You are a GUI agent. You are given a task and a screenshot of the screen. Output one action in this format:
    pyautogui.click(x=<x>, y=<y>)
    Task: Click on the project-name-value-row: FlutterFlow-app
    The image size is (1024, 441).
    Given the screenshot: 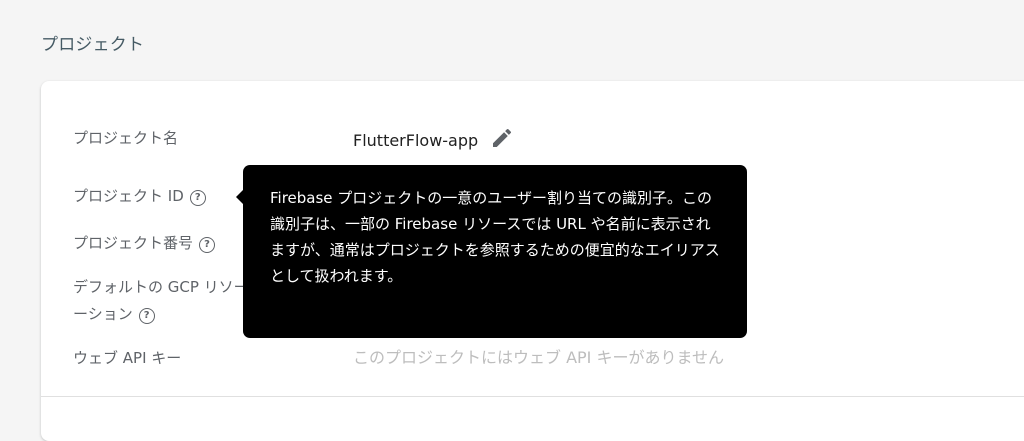 What is the action you would take?
    pyautogui.click(x=433, y=140)
    